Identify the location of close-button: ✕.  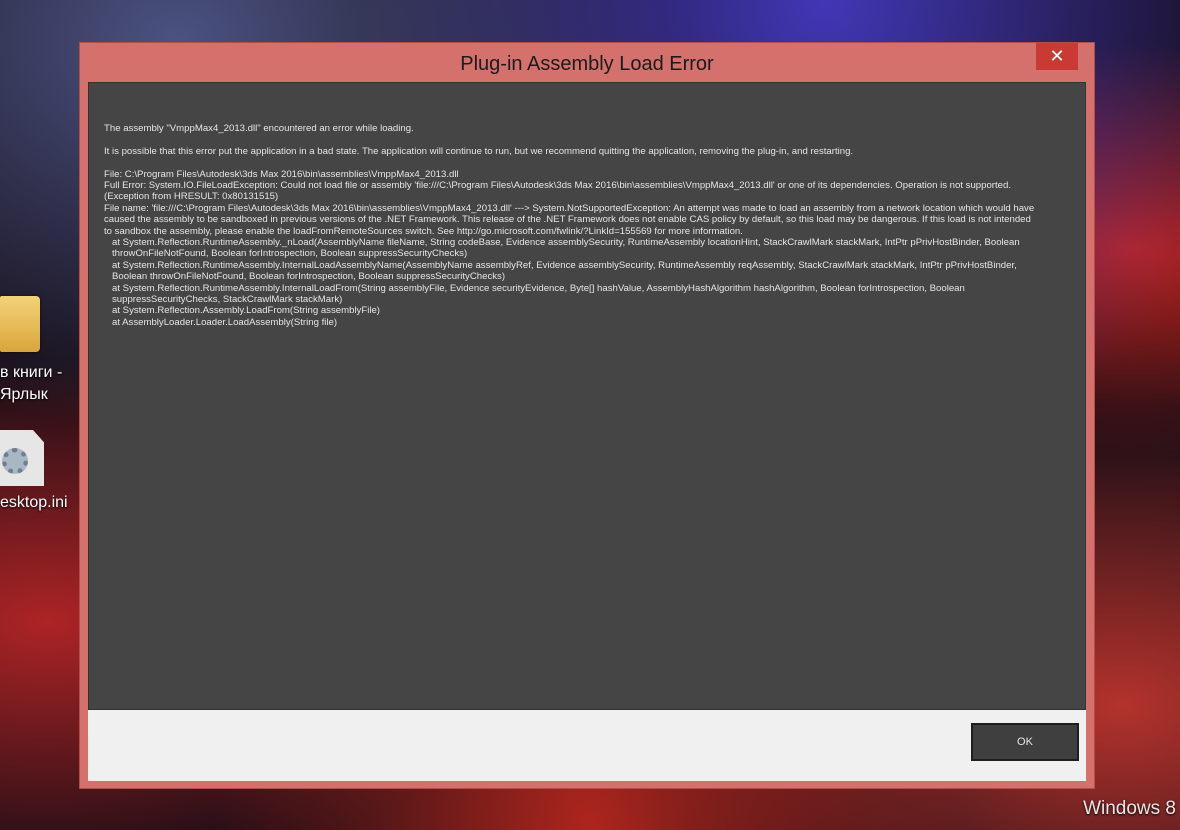
(1057, 56).